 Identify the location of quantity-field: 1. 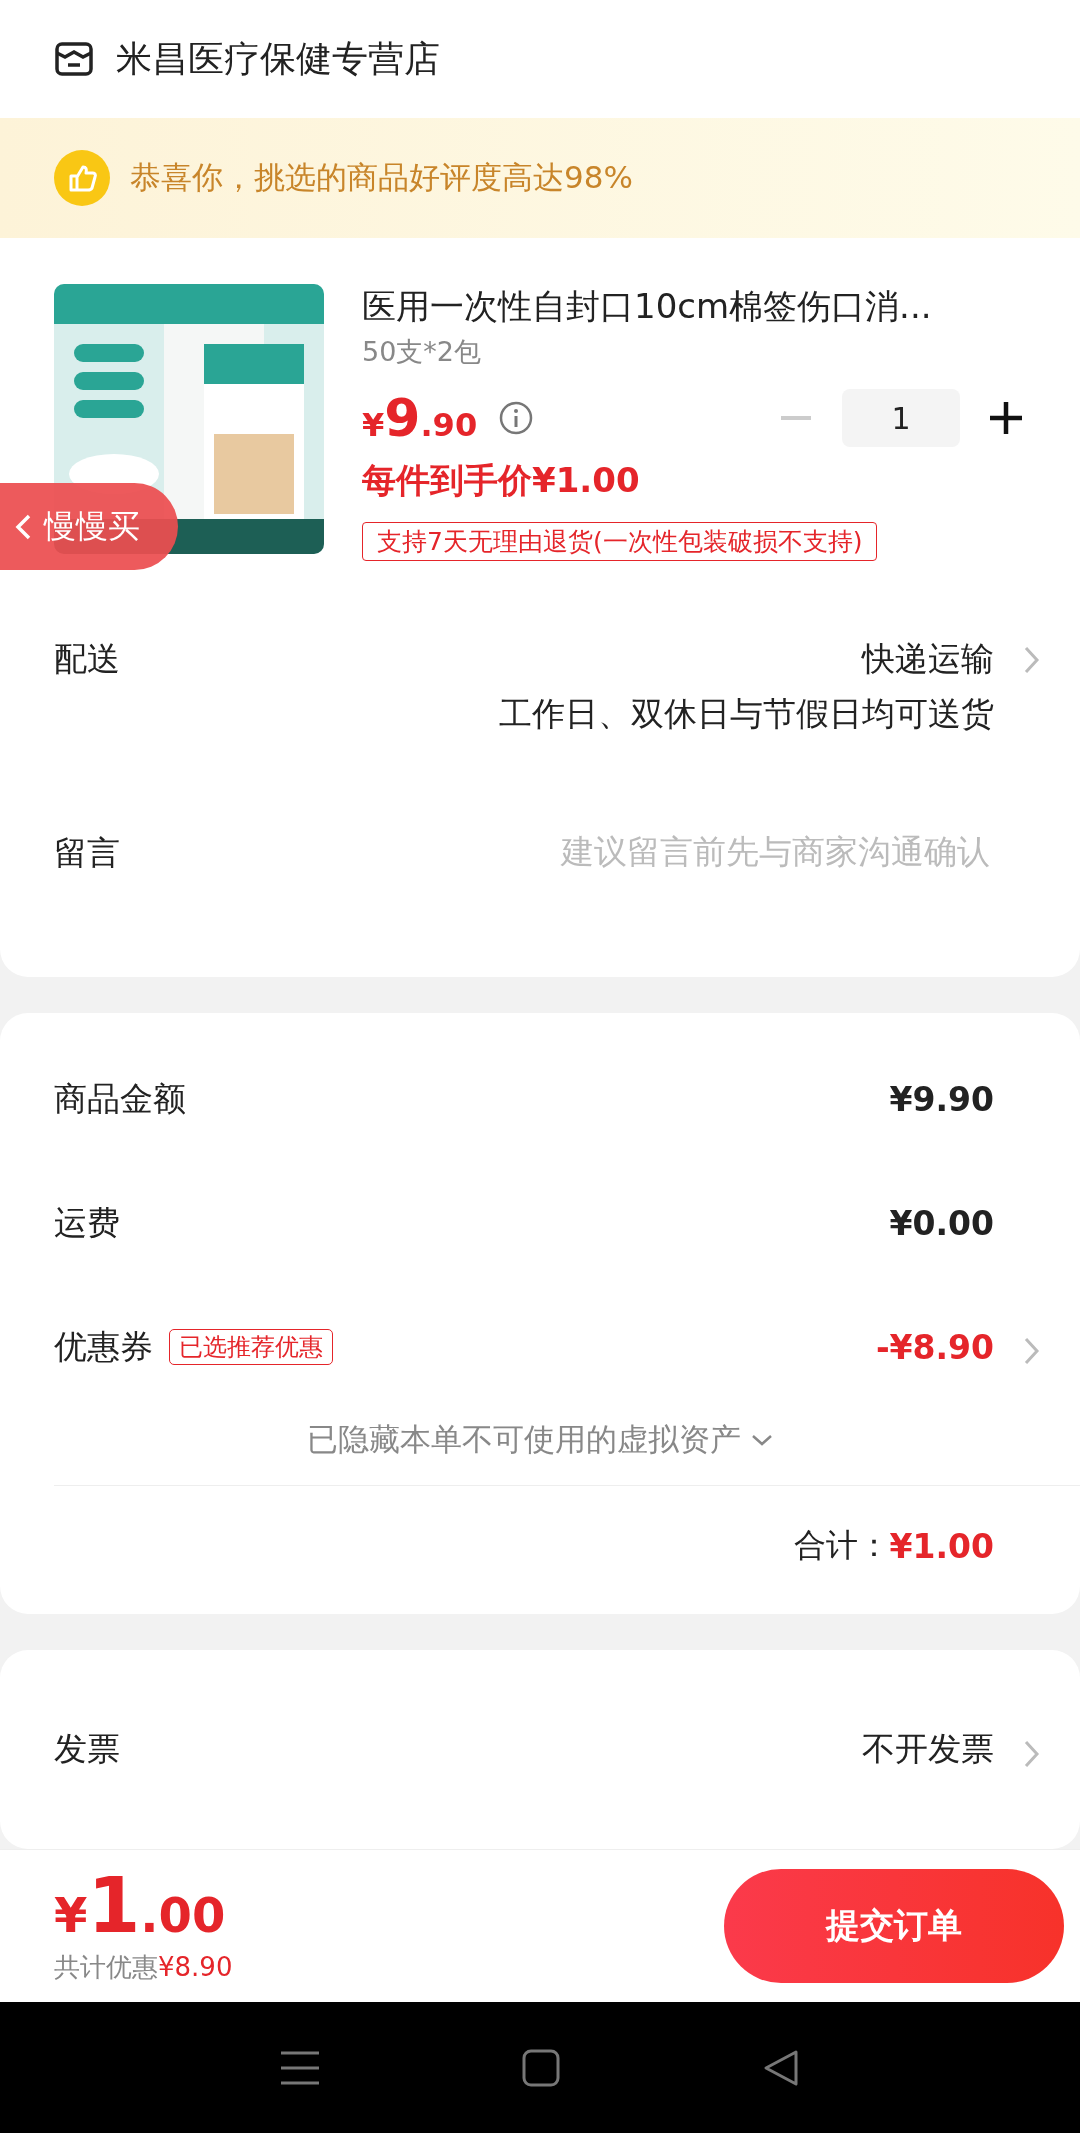
(901, 418).